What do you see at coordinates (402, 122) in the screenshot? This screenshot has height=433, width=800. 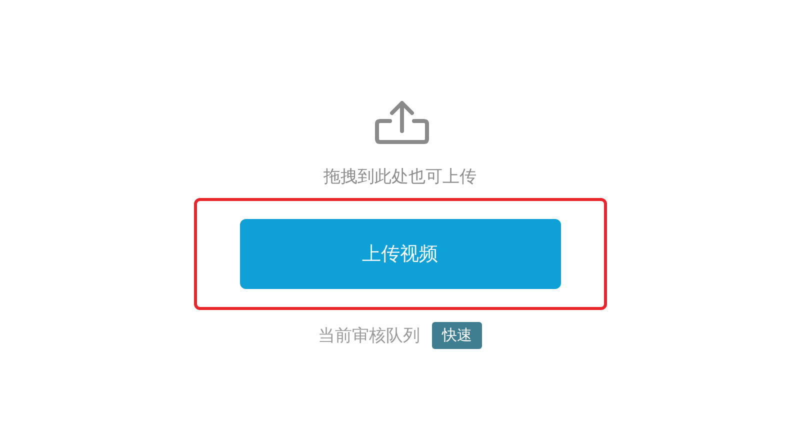 I see `upload-icon` at bounding box center [402, 122].